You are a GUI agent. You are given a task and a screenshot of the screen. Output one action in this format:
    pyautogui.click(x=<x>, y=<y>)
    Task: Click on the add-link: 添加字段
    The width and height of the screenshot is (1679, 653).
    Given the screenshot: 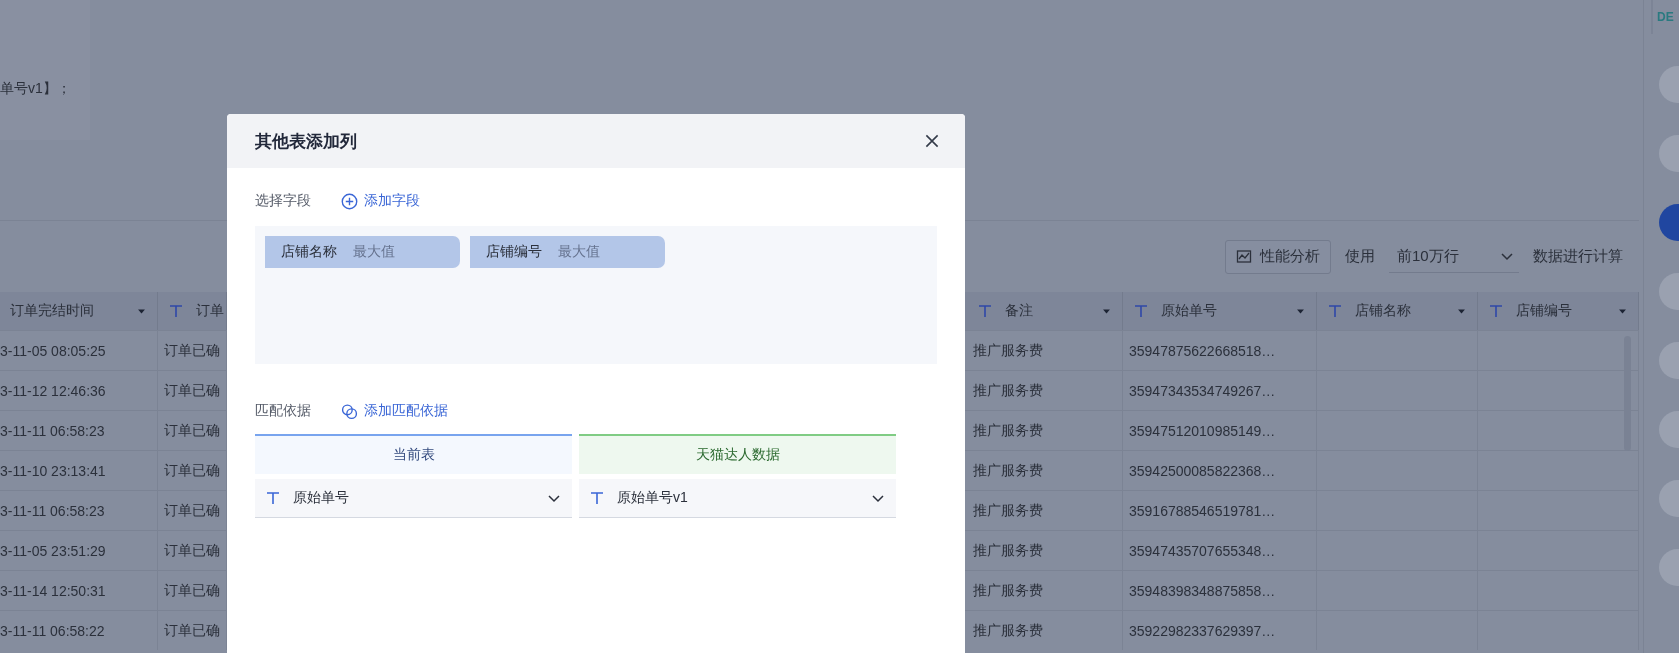 What is the action you would take?
    pyautogui.click(x=380, y=201)
    